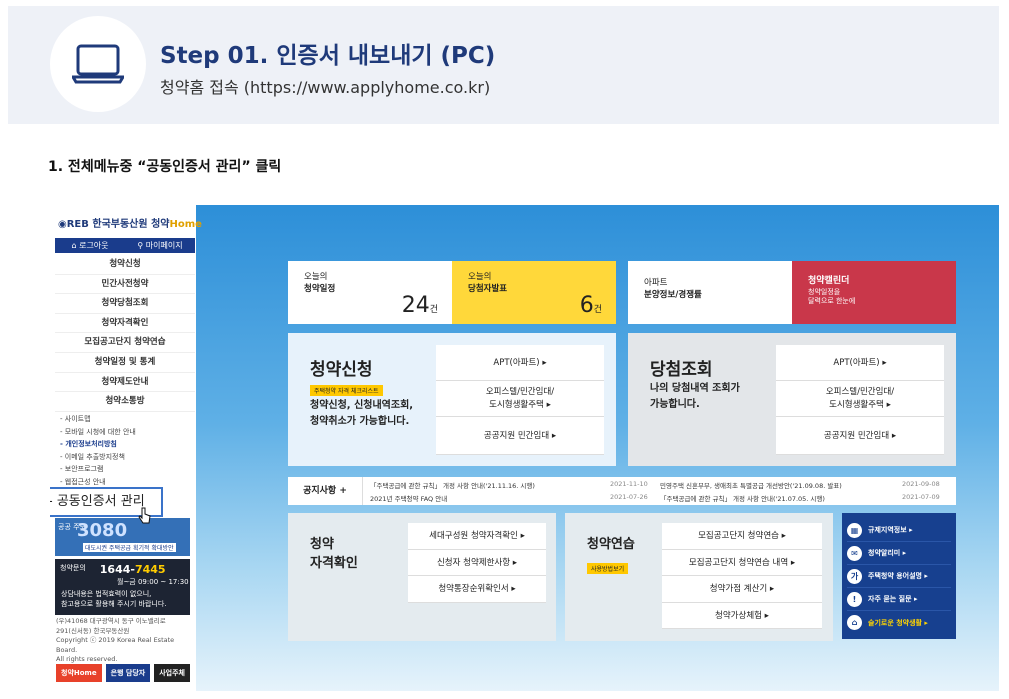 The image size is (1009, 699). What do you see at coordinates (899, 599) in the screenshot?
I see `quick-link-faq: ! 자주 묻는 질문 ▸` at bounding box center [899, 599].